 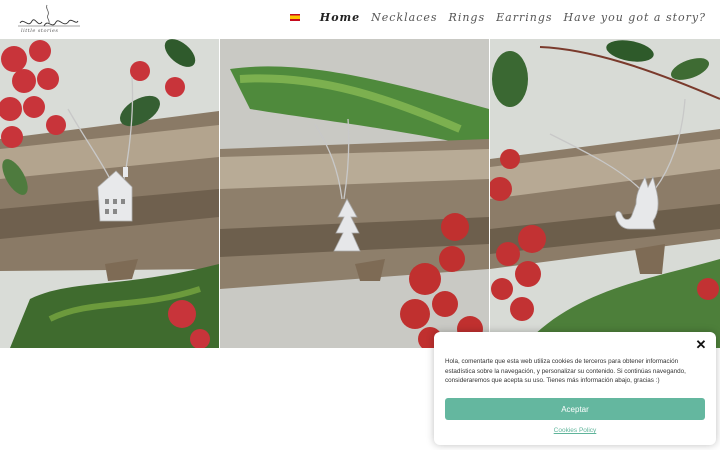 What do you see at coordinates (467, 17) in the screenshot?
I see `nav-rings: Rings` at bounding box center [467, 17].